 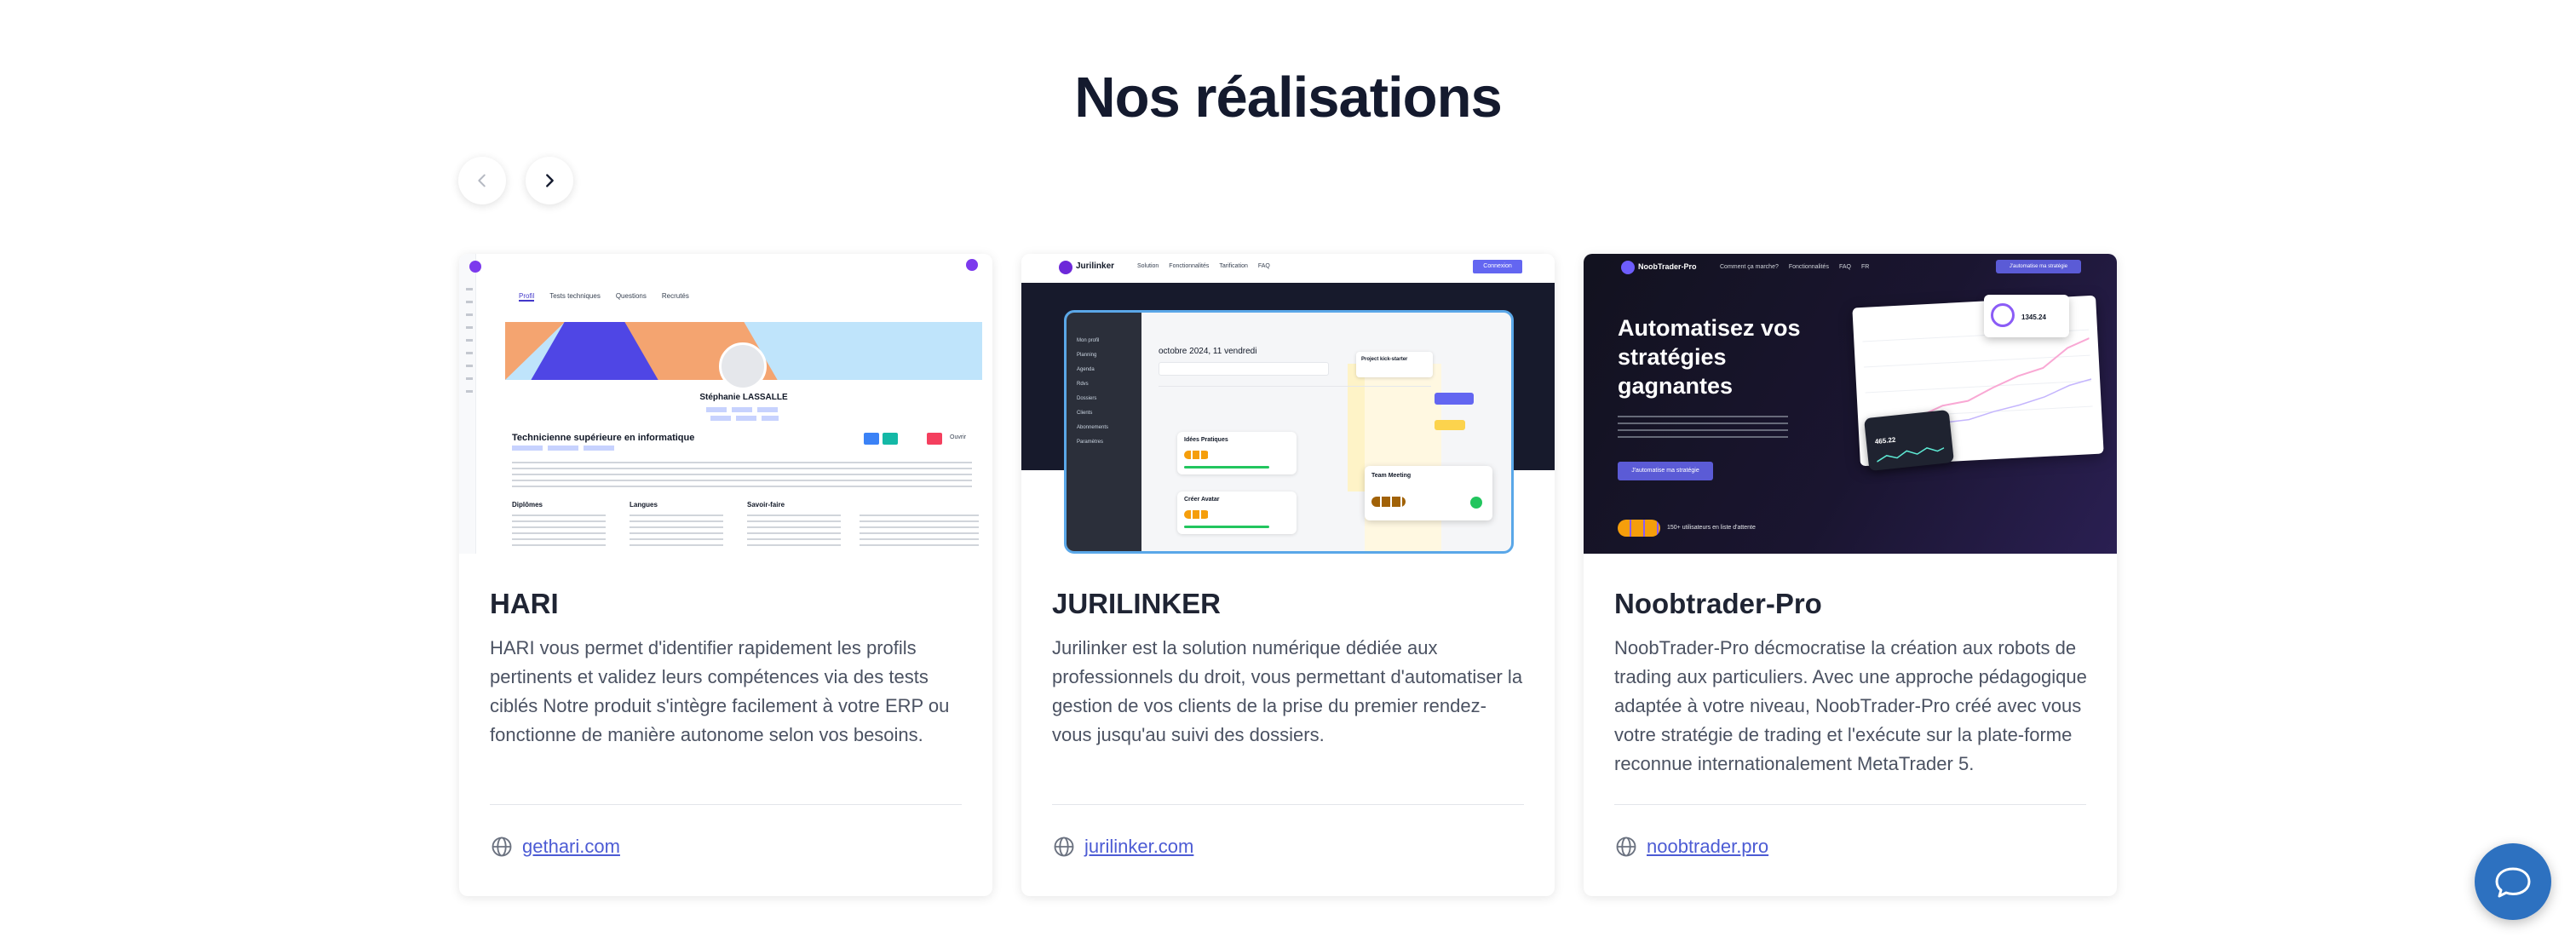 What do you see at coordinates (675, 296) in the screenshot?
I see `hari-tab: Recrutés` at bounding box center [675, 296].